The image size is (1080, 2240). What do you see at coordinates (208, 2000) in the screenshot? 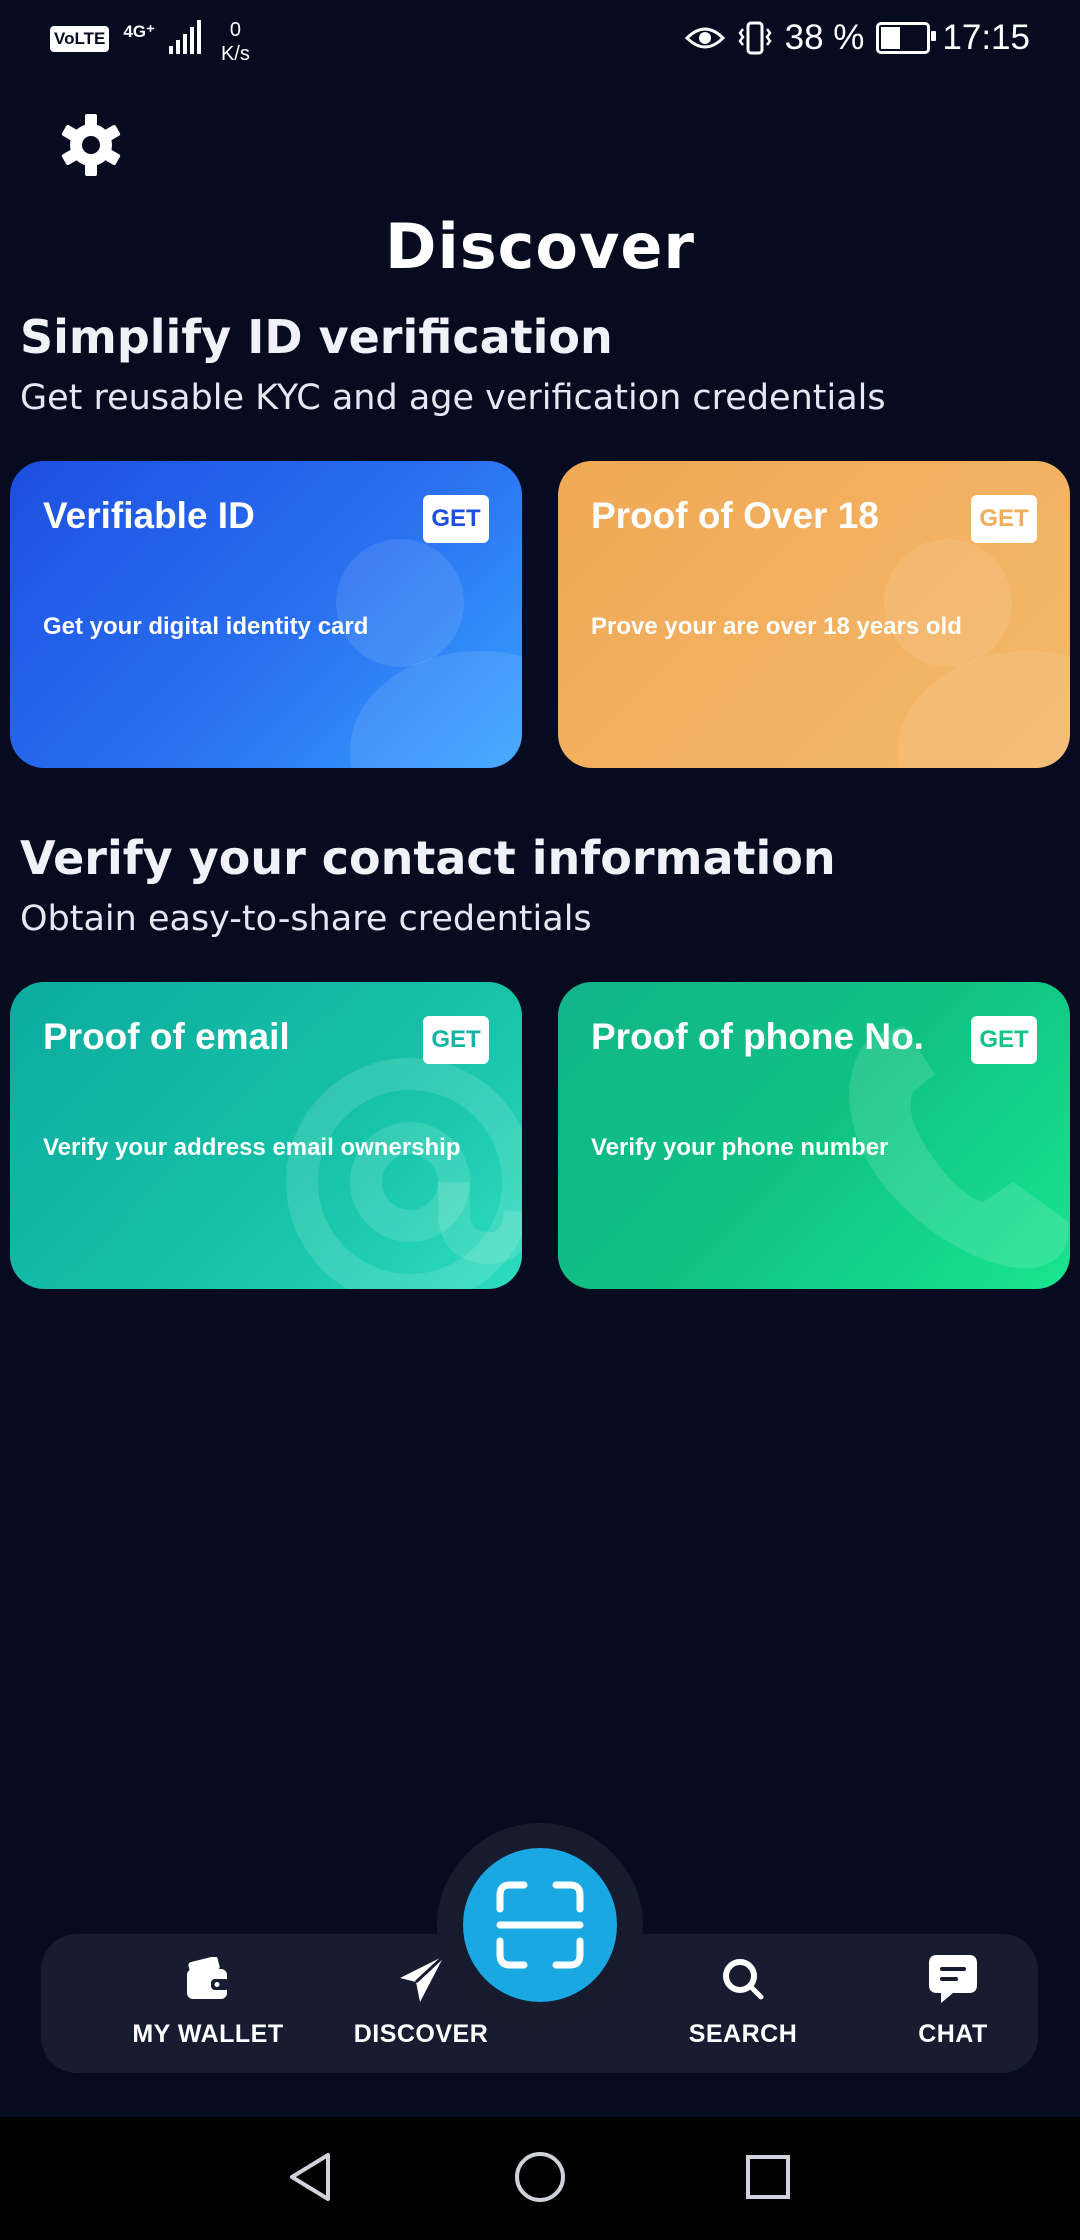
I see `nav-item-my-wallet: MY WALLET` at bounding box center [208, 2000].